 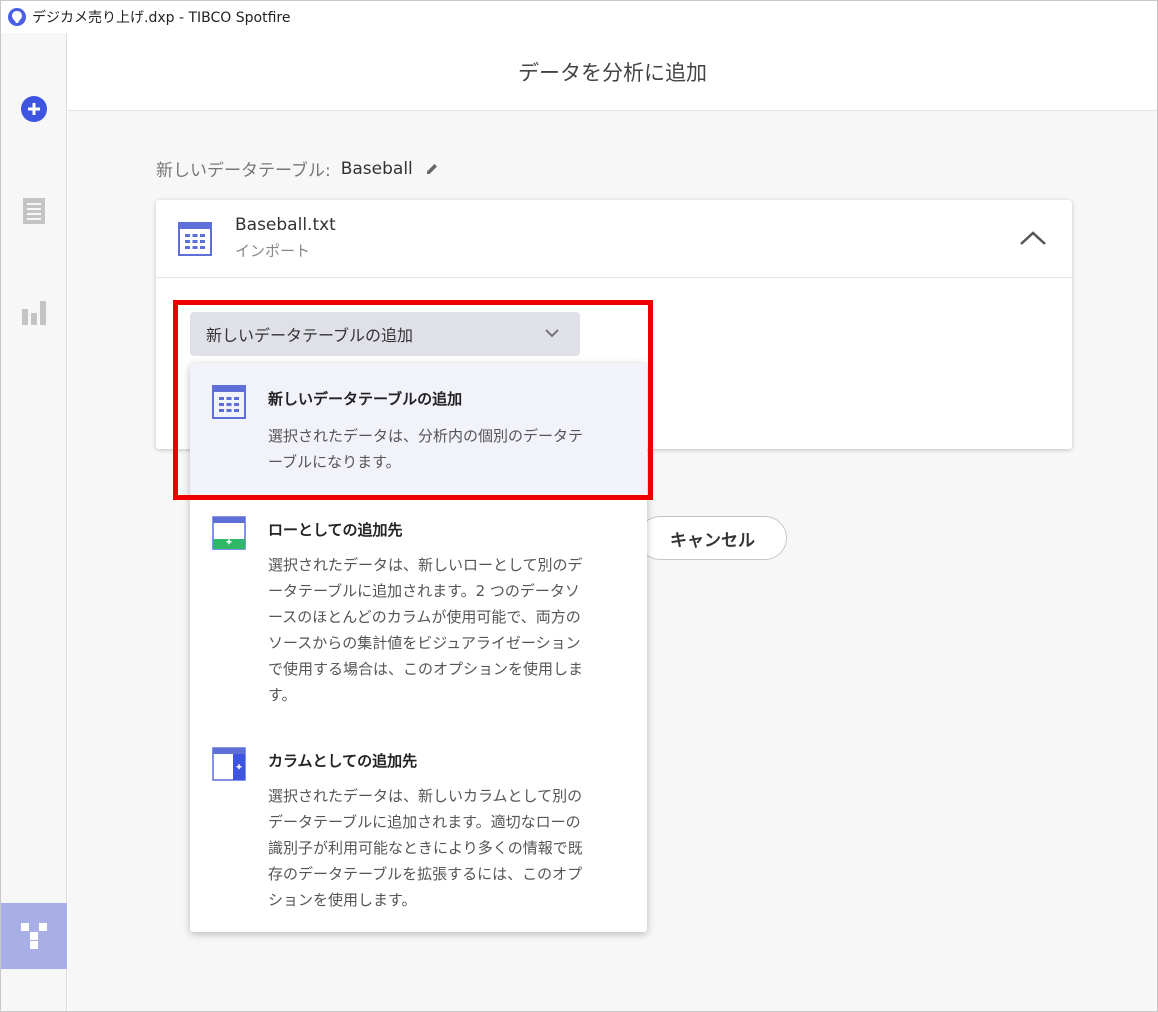 I want to click on pencil-icon, so click(x=432, y=169).